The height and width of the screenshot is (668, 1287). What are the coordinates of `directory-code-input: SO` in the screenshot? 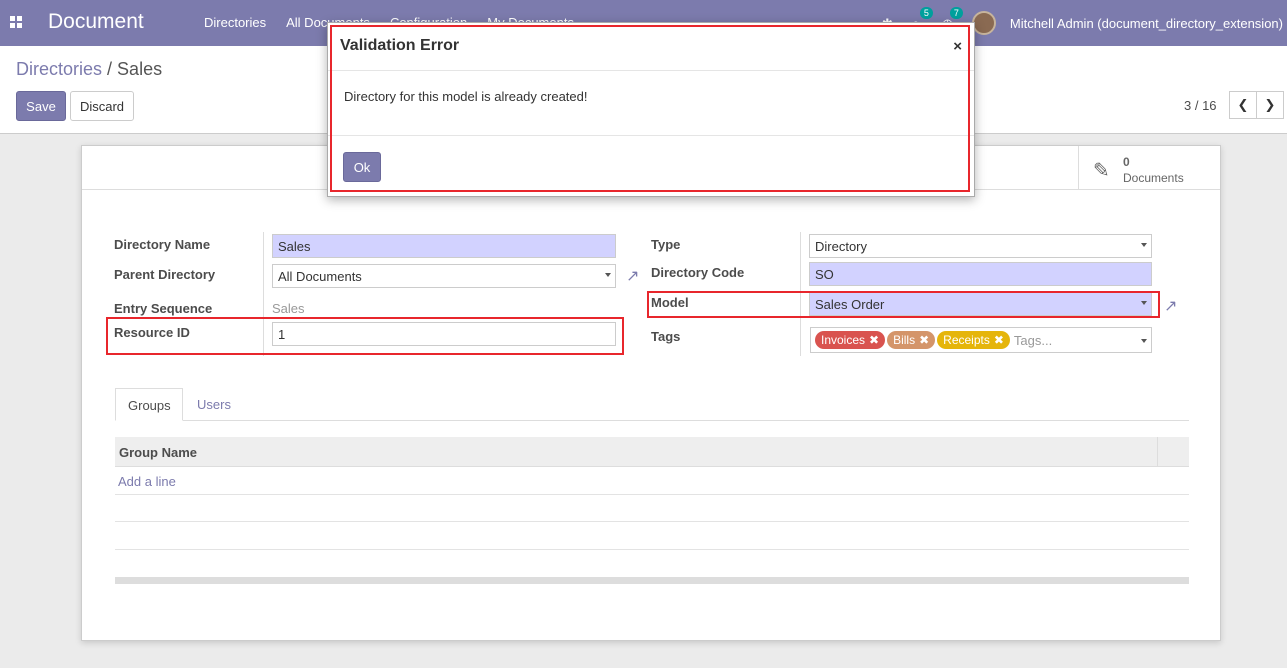 It's located at (980, 274).